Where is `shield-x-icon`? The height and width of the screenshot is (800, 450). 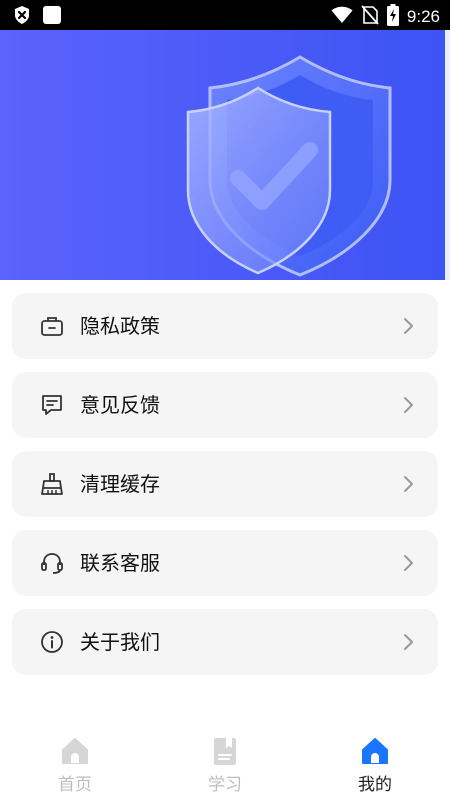 shield-x-icon is located at coordinates (22, 17).